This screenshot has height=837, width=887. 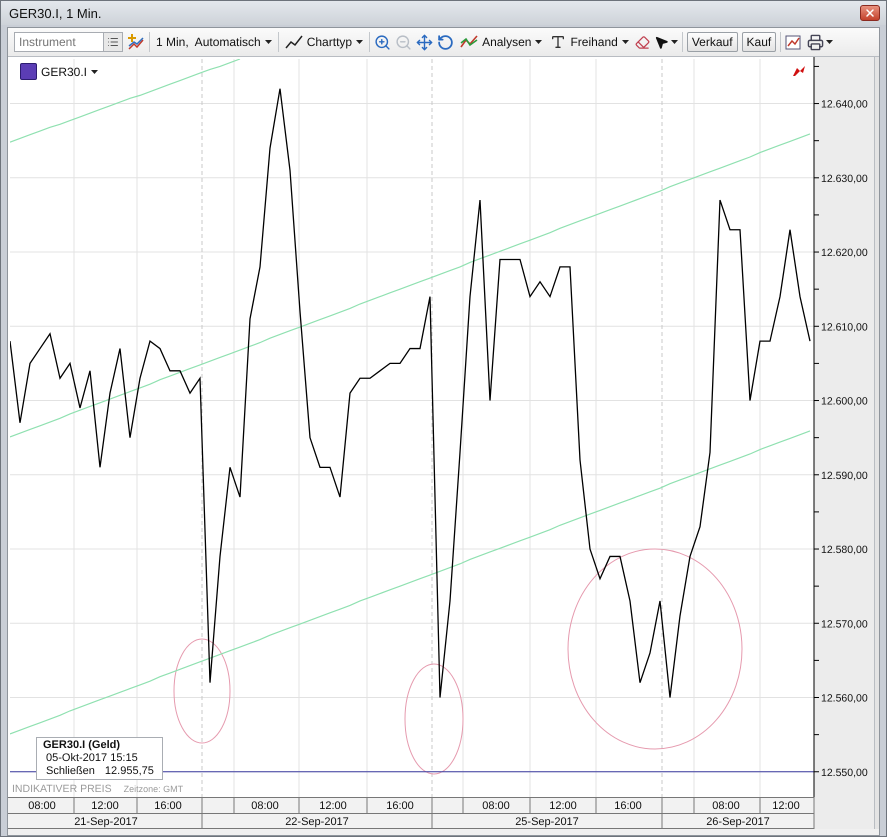 I want to click on undo-icon, so click(x=445, y=42).